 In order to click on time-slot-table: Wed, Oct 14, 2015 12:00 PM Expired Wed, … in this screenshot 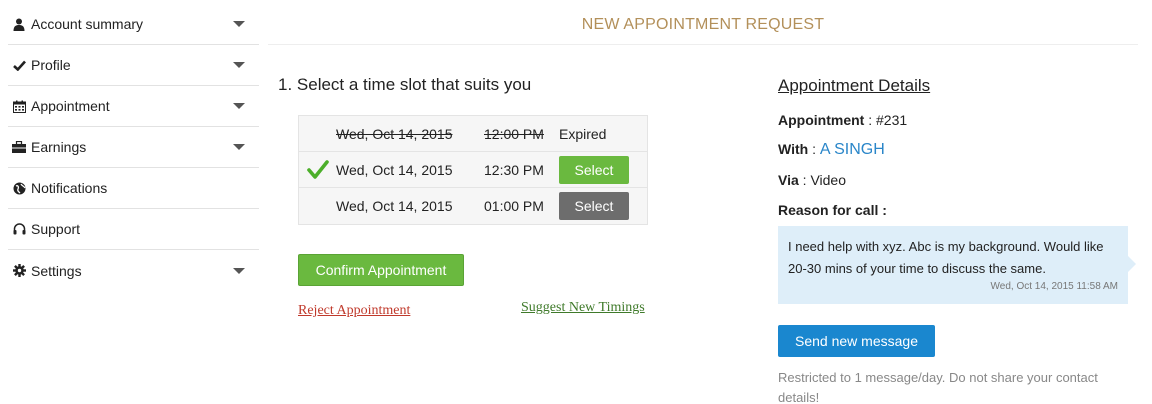, I will do `click(473, 170)`.